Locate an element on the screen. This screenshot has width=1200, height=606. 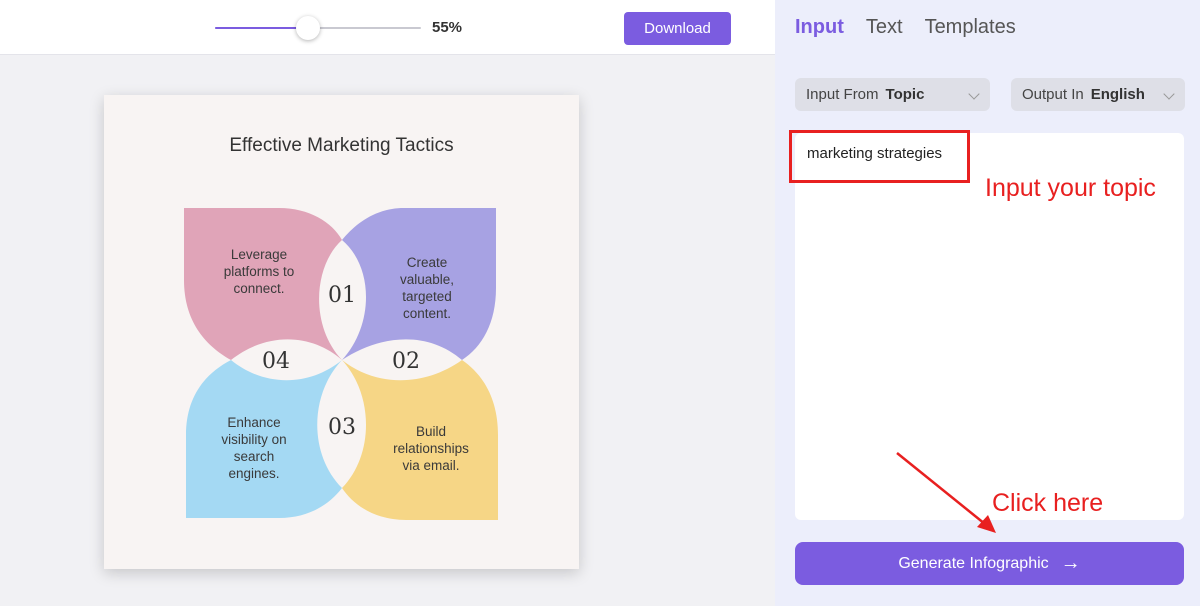
petal-text-line: relationships is located at coordinates (431, 448).